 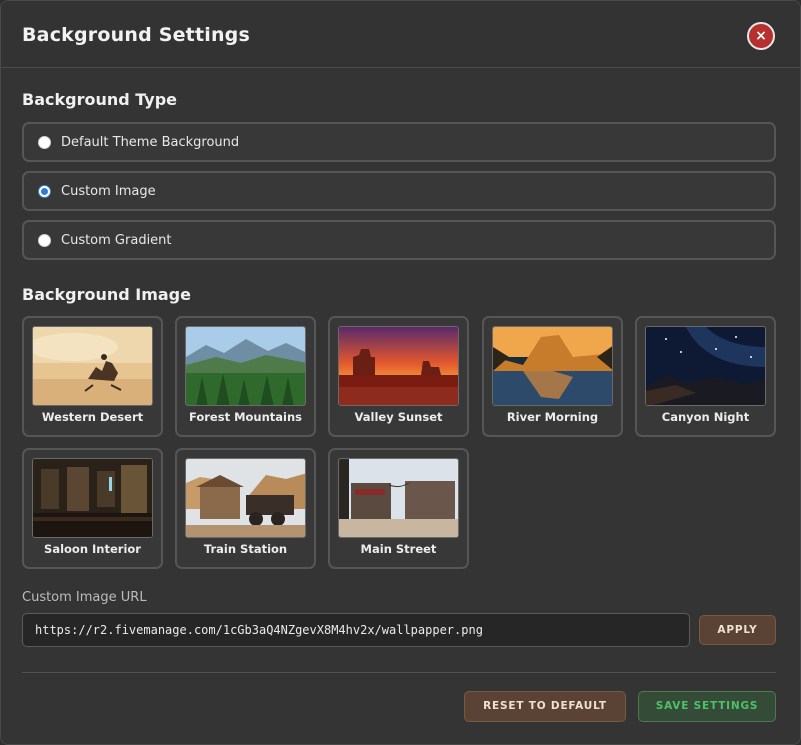 I want to click on thumb-western-desert: Western Desert, so click(x=92, y=376).